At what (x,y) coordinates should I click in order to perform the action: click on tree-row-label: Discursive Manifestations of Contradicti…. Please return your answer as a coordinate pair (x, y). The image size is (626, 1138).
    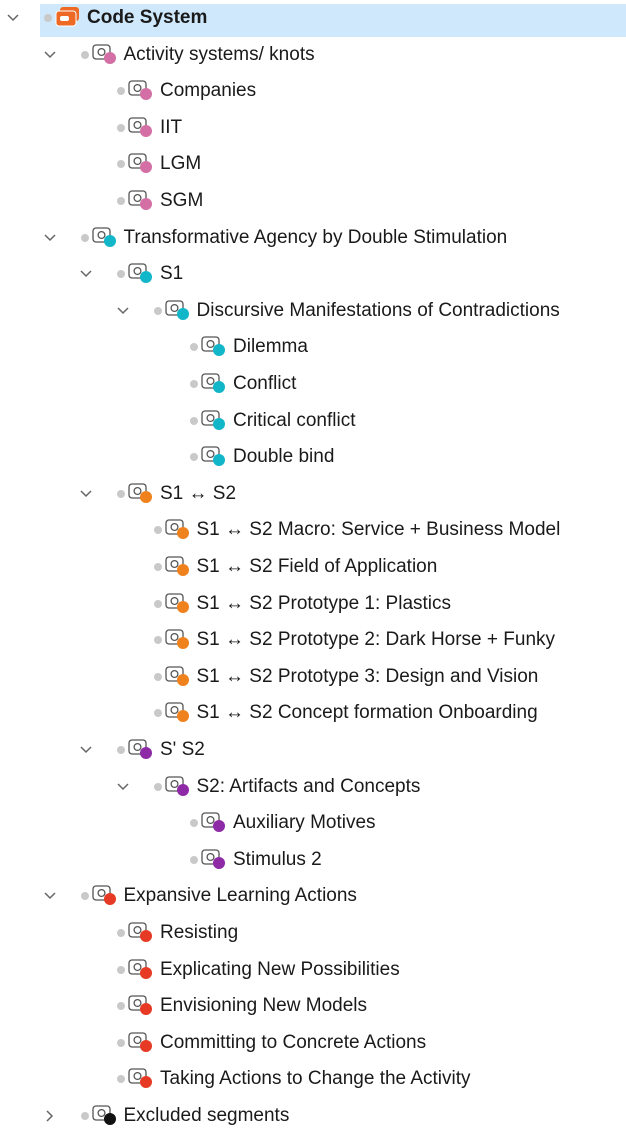
    Looking at the image, I should click on (378, 310).